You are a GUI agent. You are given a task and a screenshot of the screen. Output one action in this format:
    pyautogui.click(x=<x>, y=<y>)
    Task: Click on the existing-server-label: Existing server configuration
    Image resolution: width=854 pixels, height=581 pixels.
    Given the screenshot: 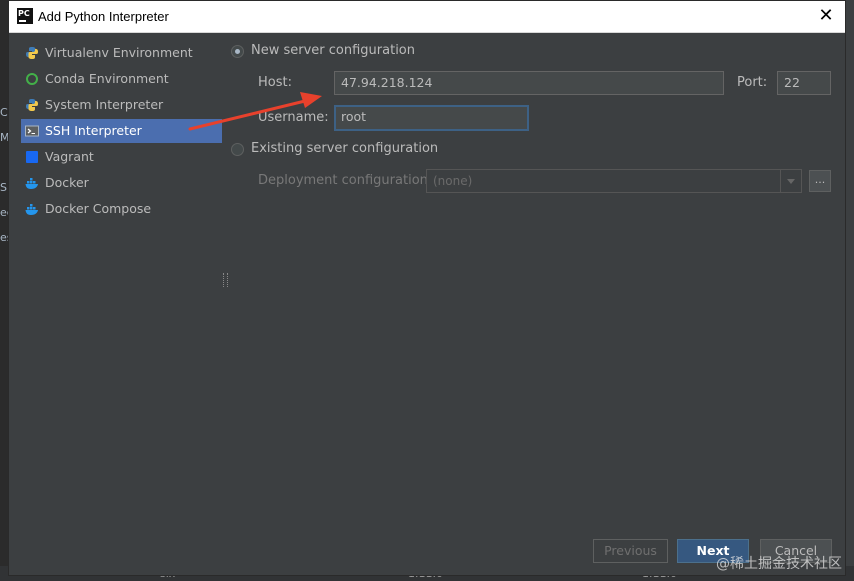 What is the action you would take?
    pyautogui.click(x=345, y=148)
    